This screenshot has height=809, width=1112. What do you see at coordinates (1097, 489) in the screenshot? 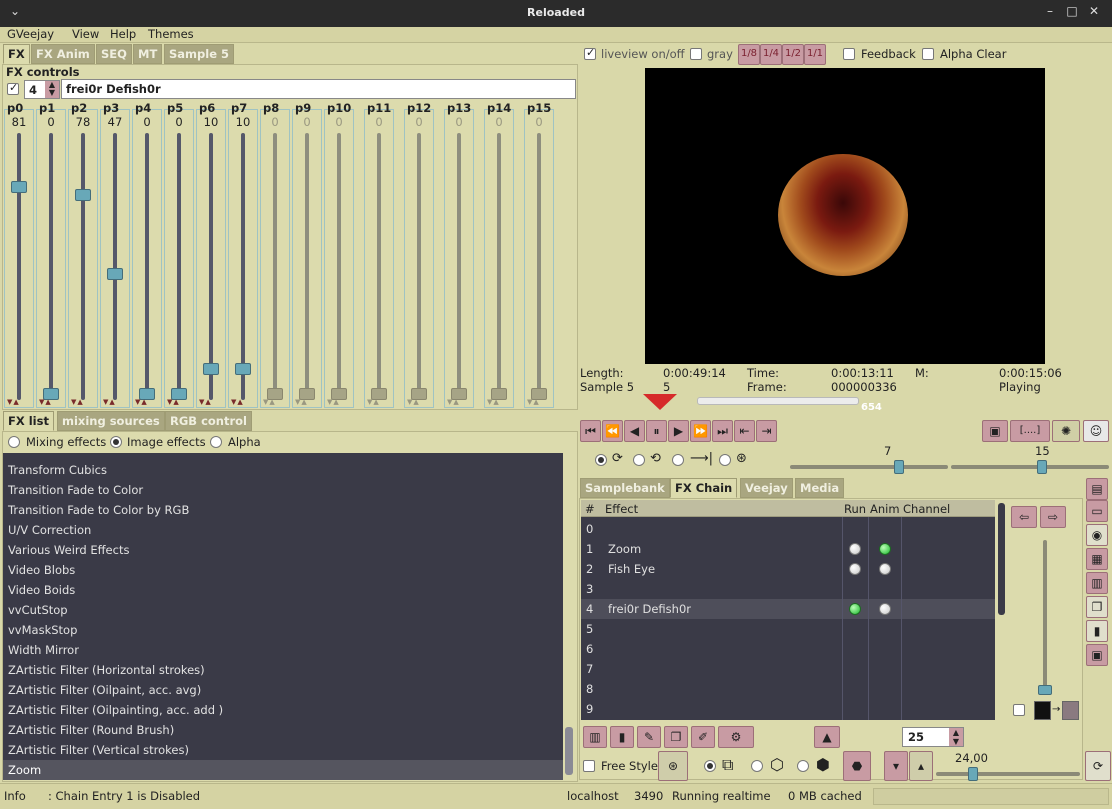
I see `box-open-icon: ▤` at bounding box center [1097, 489].